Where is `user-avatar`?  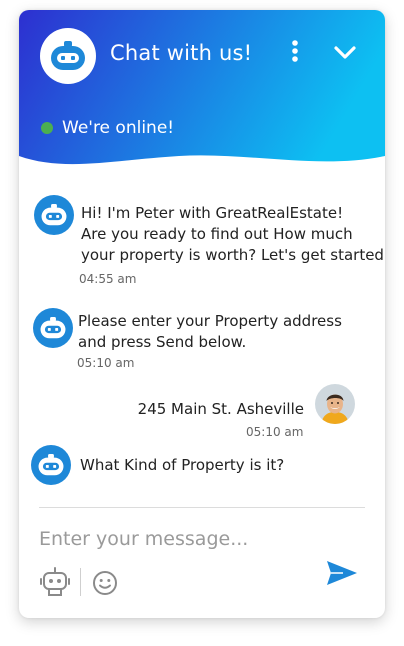
user-avatar is located at coordinates (335, 404).